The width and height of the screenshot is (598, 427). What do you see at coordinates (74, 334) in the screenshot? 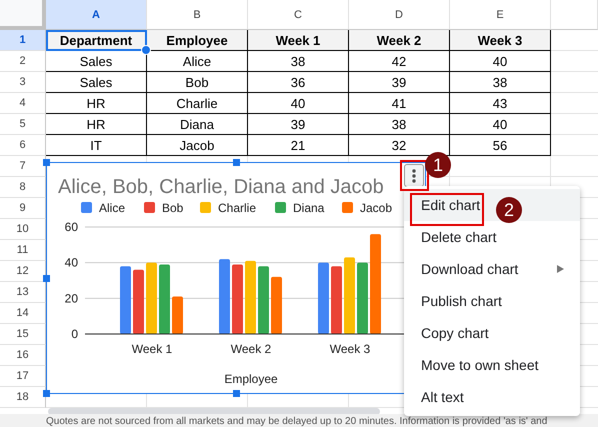
I see `y-axis-label: 0` at bounding box center [74, 334].